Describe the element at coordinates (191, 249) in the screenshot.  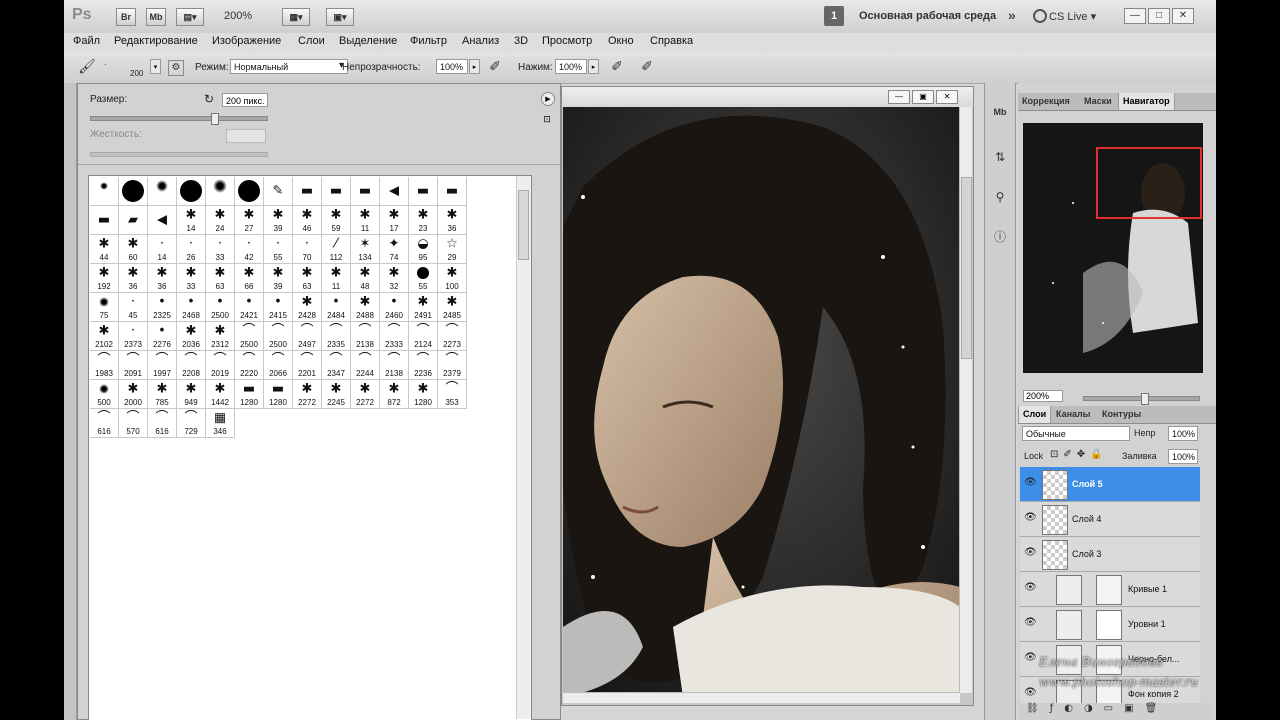
I see `brush-preset: · 26` at that location.